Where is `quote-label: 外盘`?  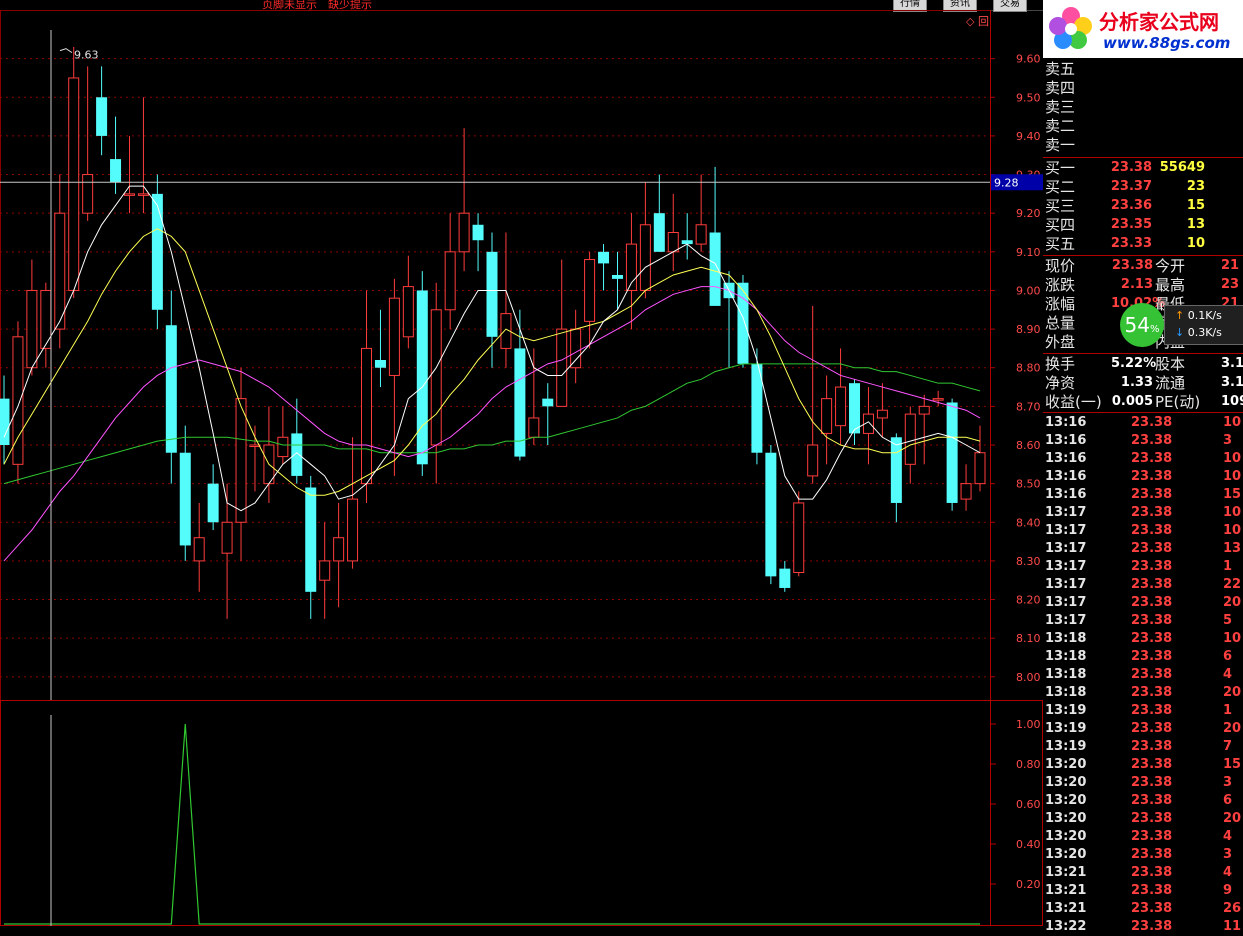
quote-label: 外盘 is located at coordinates (1060, 342).